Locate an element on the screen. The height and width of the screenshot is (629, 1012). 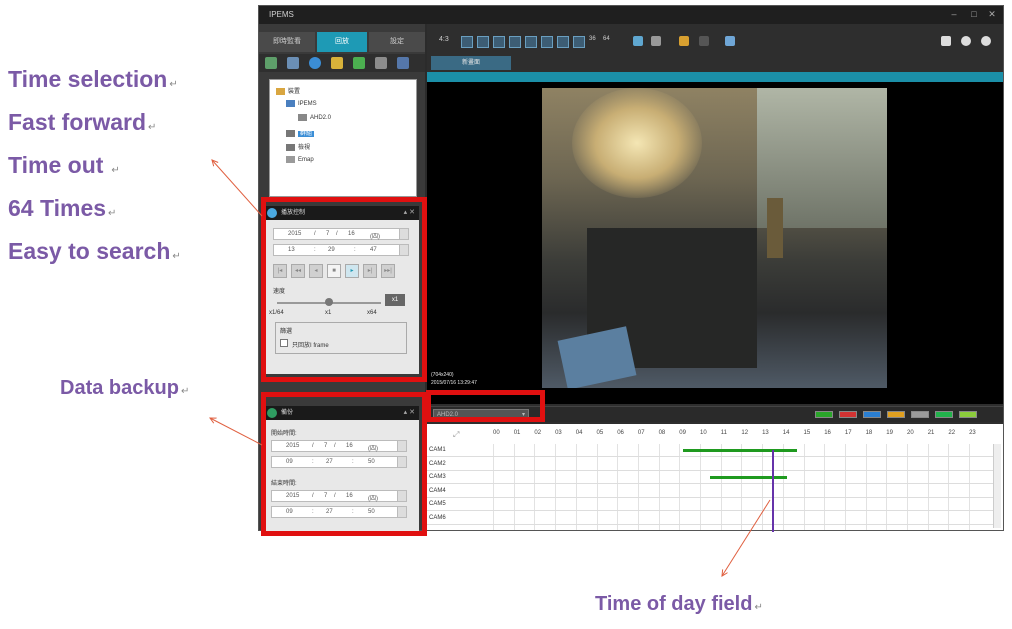
hour-label: 06 is located at coordinates (620, 433).